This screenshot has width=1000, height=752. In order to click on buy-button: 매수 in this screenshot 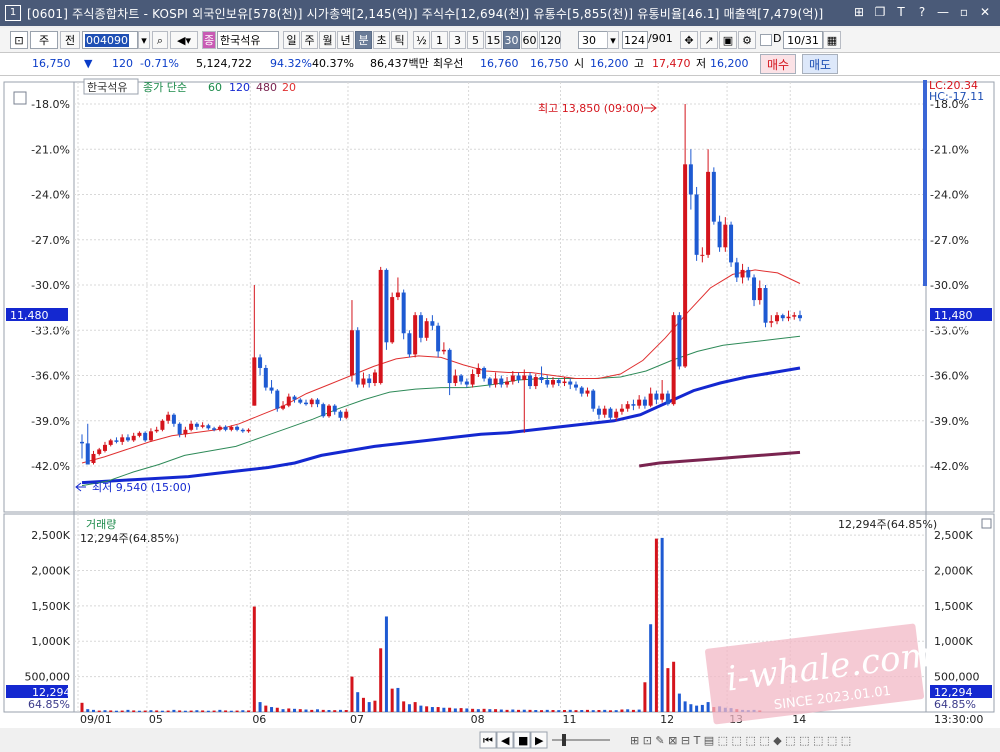, I will do `click(778, 64)`.